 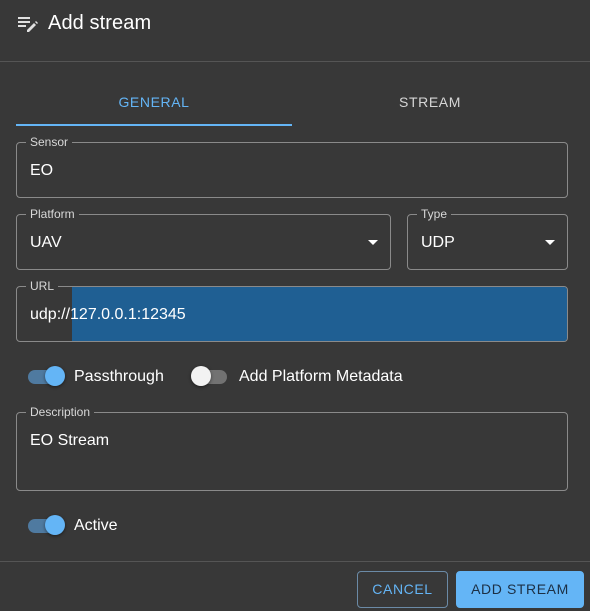 I want to click on platform-select: Platform UAV, so click(x=203, y=238).